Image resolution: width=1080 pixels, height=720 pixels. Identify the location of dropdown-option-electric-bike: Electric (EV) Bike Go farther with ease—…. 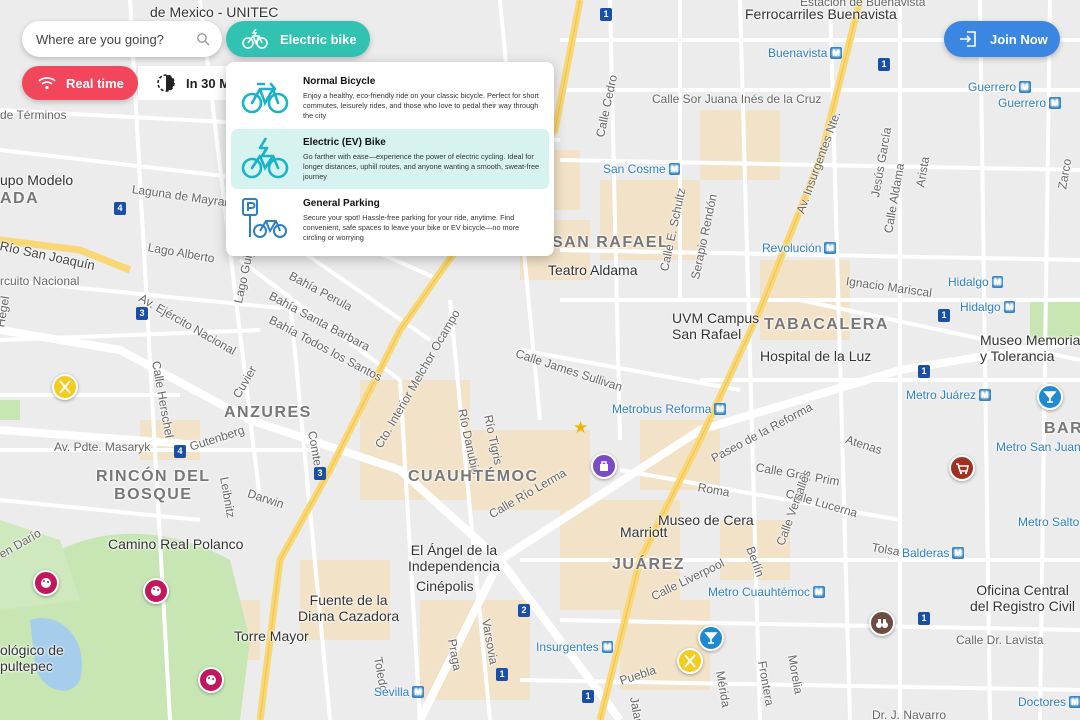
(390, 159).